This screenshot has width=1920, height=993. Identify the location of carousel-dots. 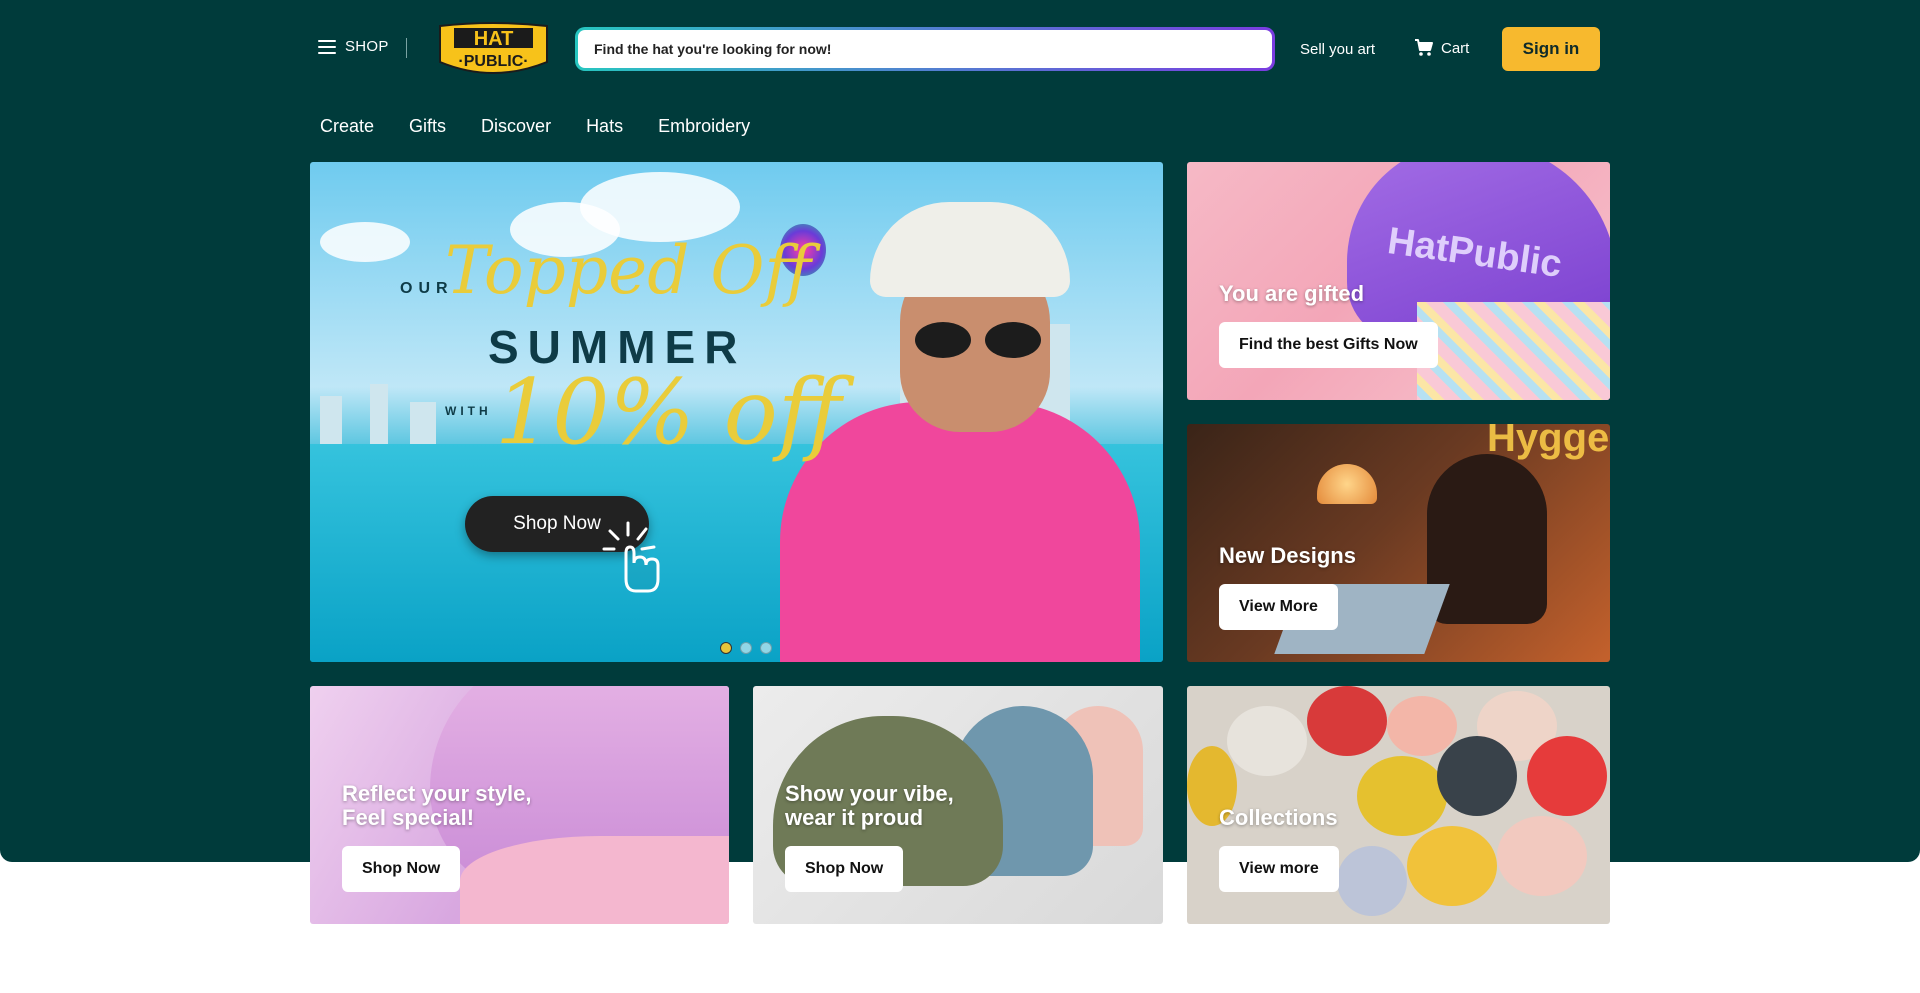
(750, 648).